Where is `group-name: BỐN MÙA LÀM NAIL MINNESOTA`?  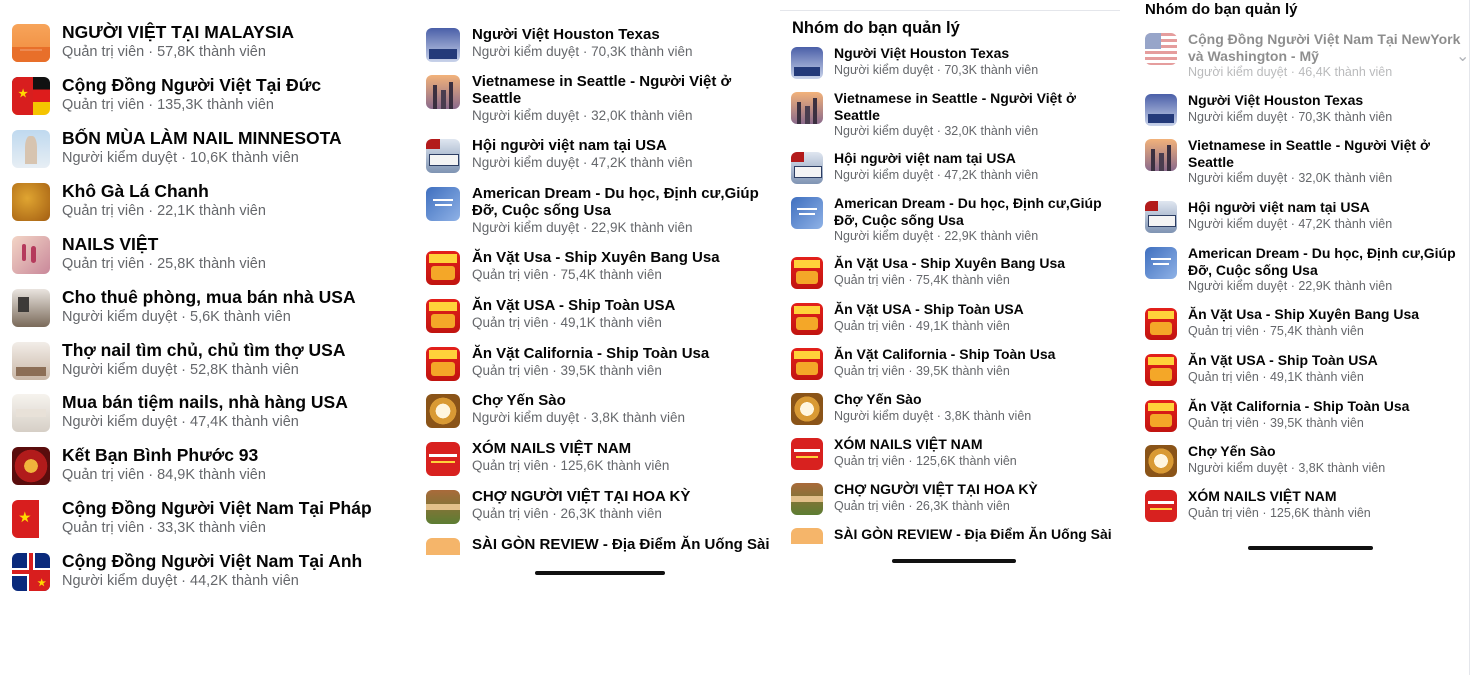
group-name: BỐN MÙA LÀM NAIL MINNESOTA is located at coordinates (231, 138).